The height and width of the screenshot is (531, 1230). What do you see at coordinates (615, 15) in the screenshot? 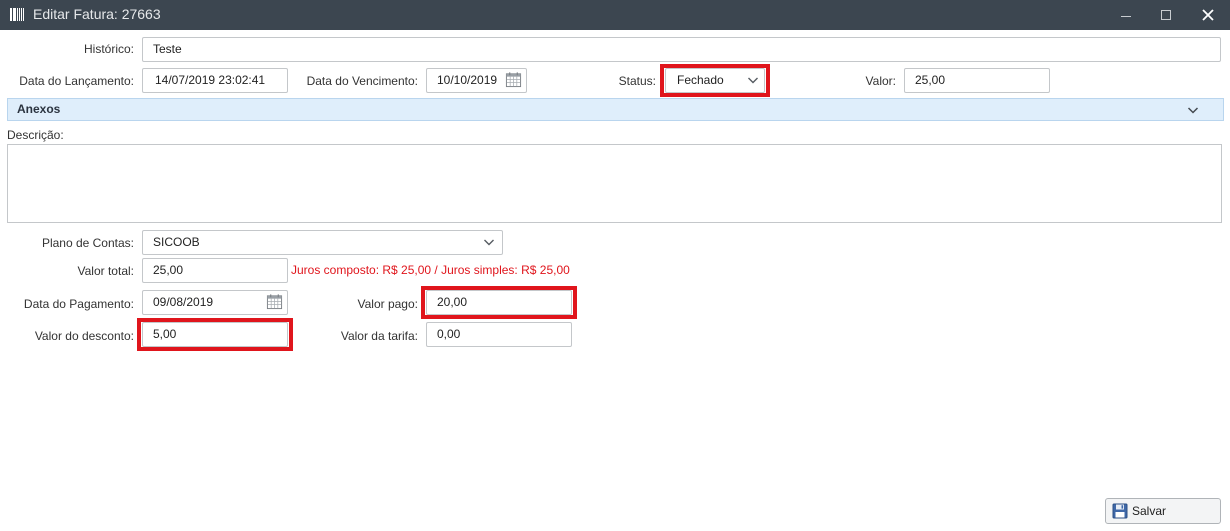
I see `window-titlebar: Editar Fatura: 27663` at bounding box center [615, 15].